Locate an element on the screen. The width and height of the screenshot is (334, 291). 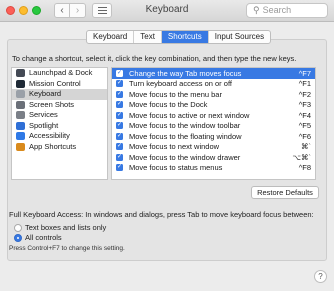
help-button: ? is located at coordinates (320, 276).